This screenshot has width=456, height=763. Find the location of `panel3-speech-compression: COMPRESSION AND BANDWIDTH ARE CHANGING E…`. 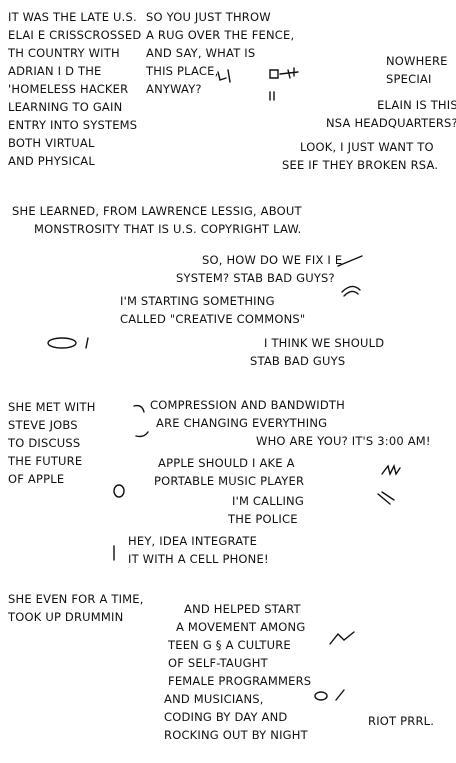

panel3-speech-compression: COMPRESSION AND BANDWIDTH ARE CHANGING E… is located at coordinates (247, 414).